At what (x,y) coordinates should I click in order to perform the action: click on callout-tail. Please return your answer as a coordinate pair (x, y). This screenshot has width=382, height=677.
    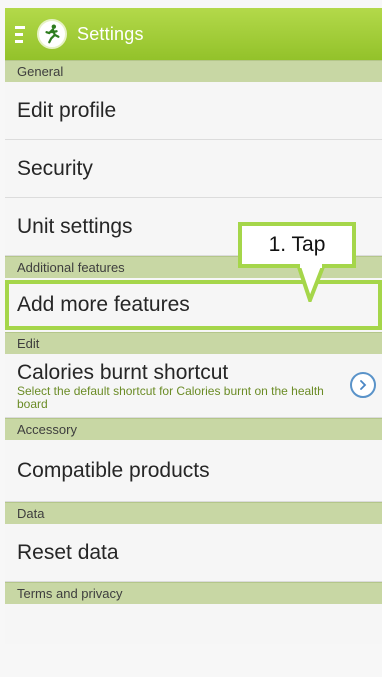
    Looking at the image, I should click on (311, 283).